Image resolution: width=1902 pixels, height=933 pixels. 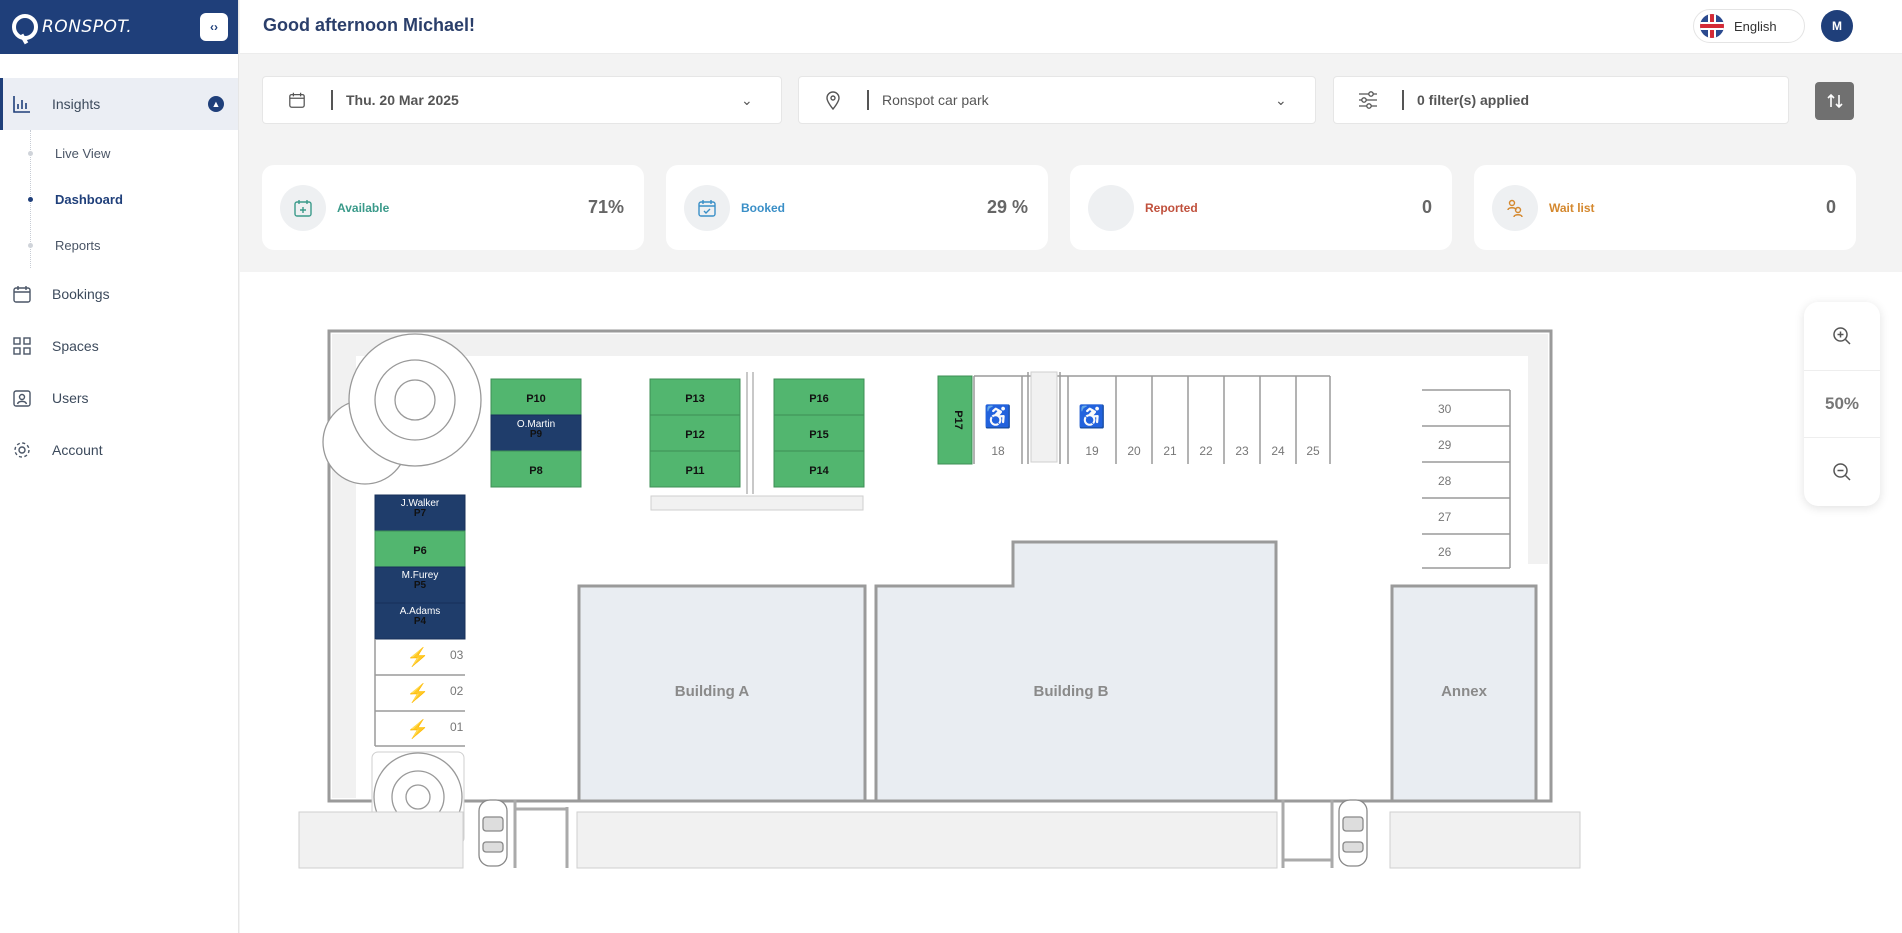 I want to click on zoom-out-button, so click(x=1842, y=472).